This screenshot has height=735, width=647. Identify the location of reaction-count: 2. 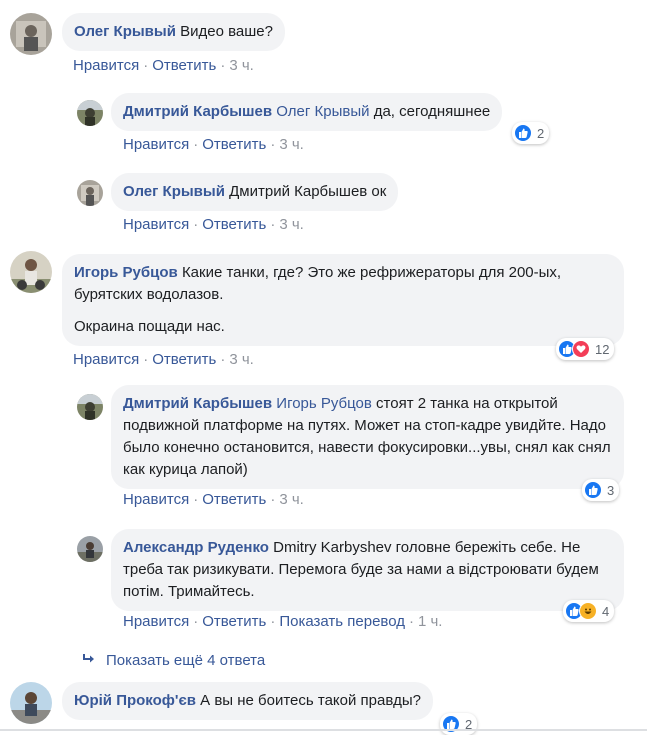
(541, 133).